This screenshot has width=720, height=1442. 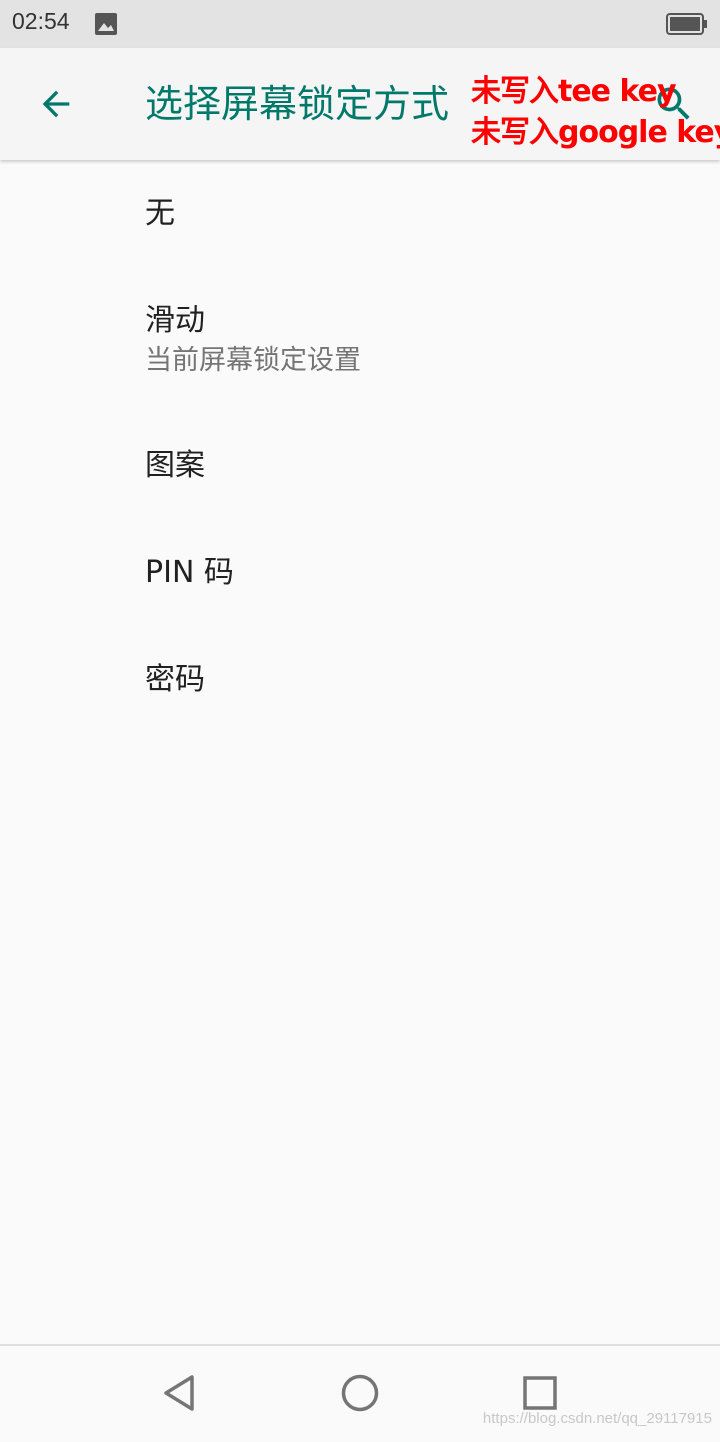 I want to click on lock-option-summary: 当前屏幕锁定设置, so click(x=253, y=360).